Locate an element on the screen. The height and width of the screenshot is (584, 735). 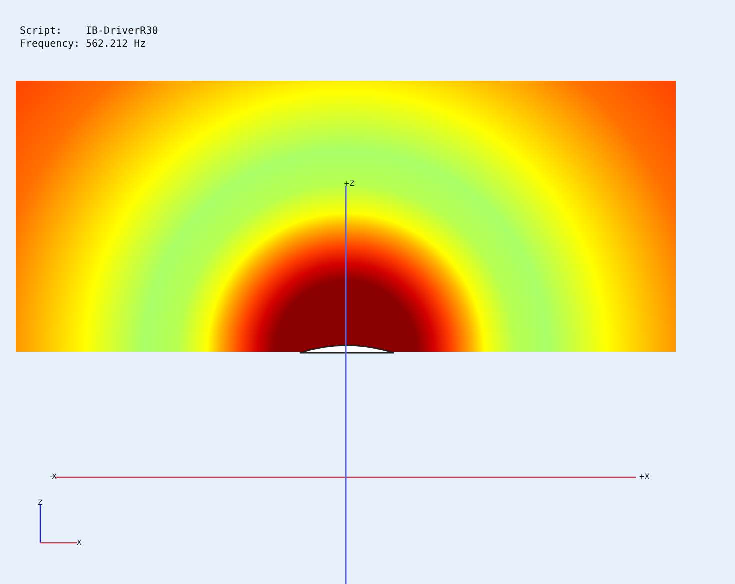
info-label: Script: is located at coordinates (42, 31).